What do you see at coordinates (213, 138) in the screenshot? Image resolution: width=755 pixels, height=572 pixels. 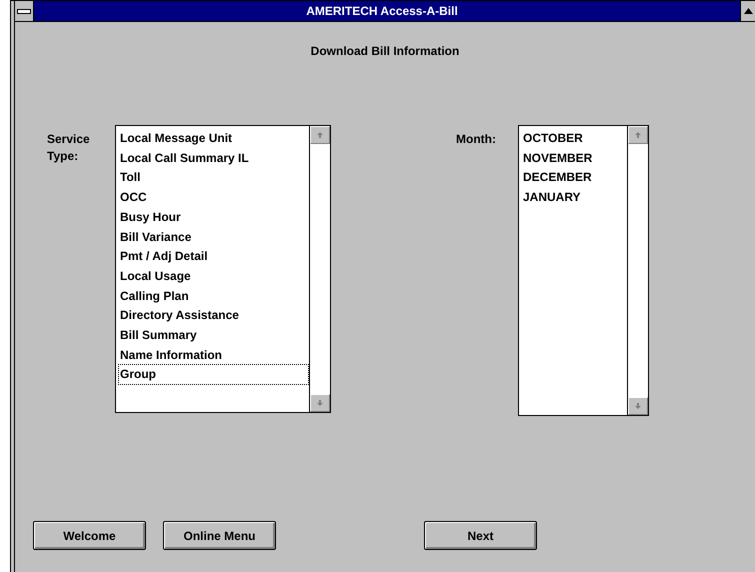 I see `list-item: Local Message Unit` at bounding box center [213, 138].